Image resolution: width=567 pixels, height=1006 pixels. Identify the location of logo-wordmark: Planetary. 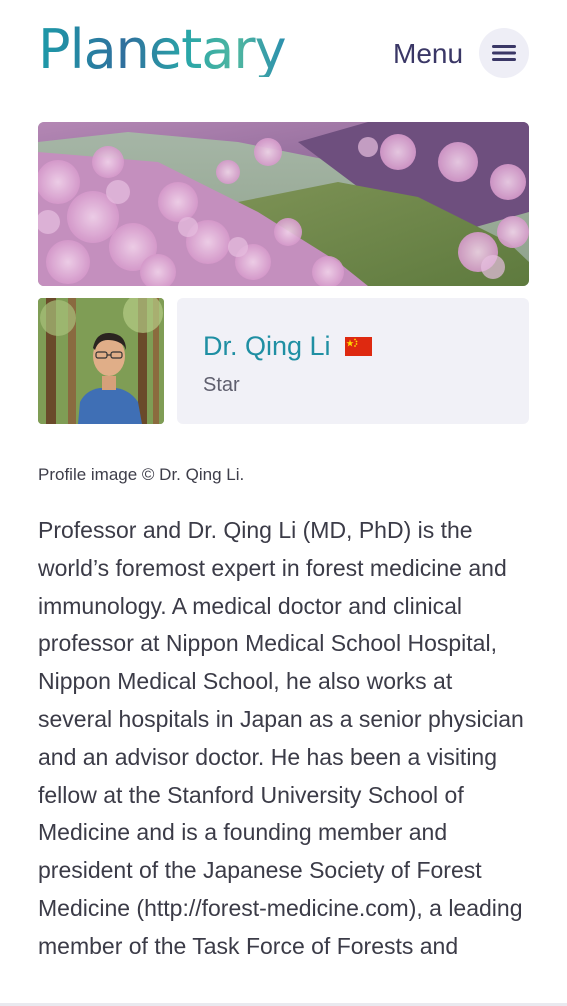
(162, 49).